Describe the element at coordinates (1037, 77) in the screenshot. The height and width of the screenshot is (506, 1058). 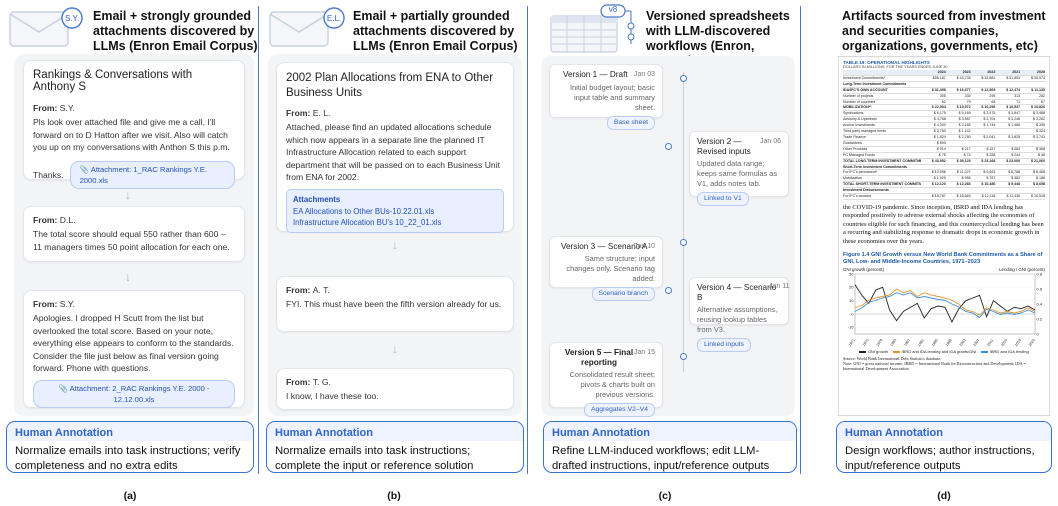
I see `table-cell: $ 35,574` at that location.